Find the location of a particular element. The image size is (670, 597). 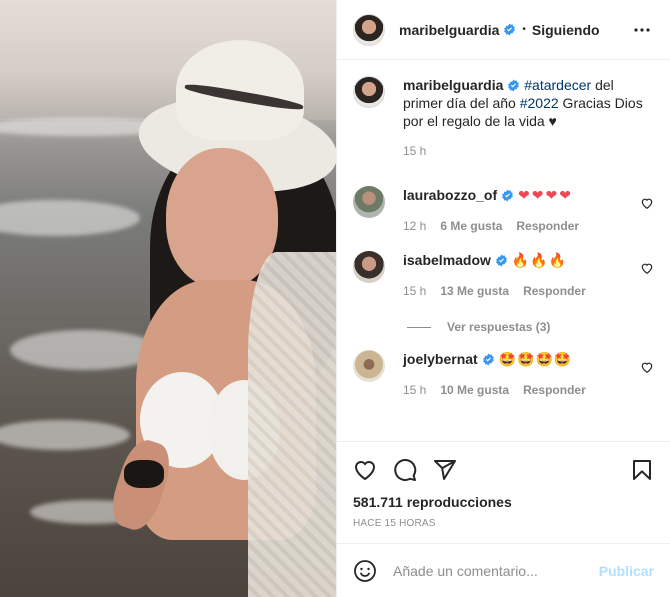

bracelet is located at coordinates (144, 474).